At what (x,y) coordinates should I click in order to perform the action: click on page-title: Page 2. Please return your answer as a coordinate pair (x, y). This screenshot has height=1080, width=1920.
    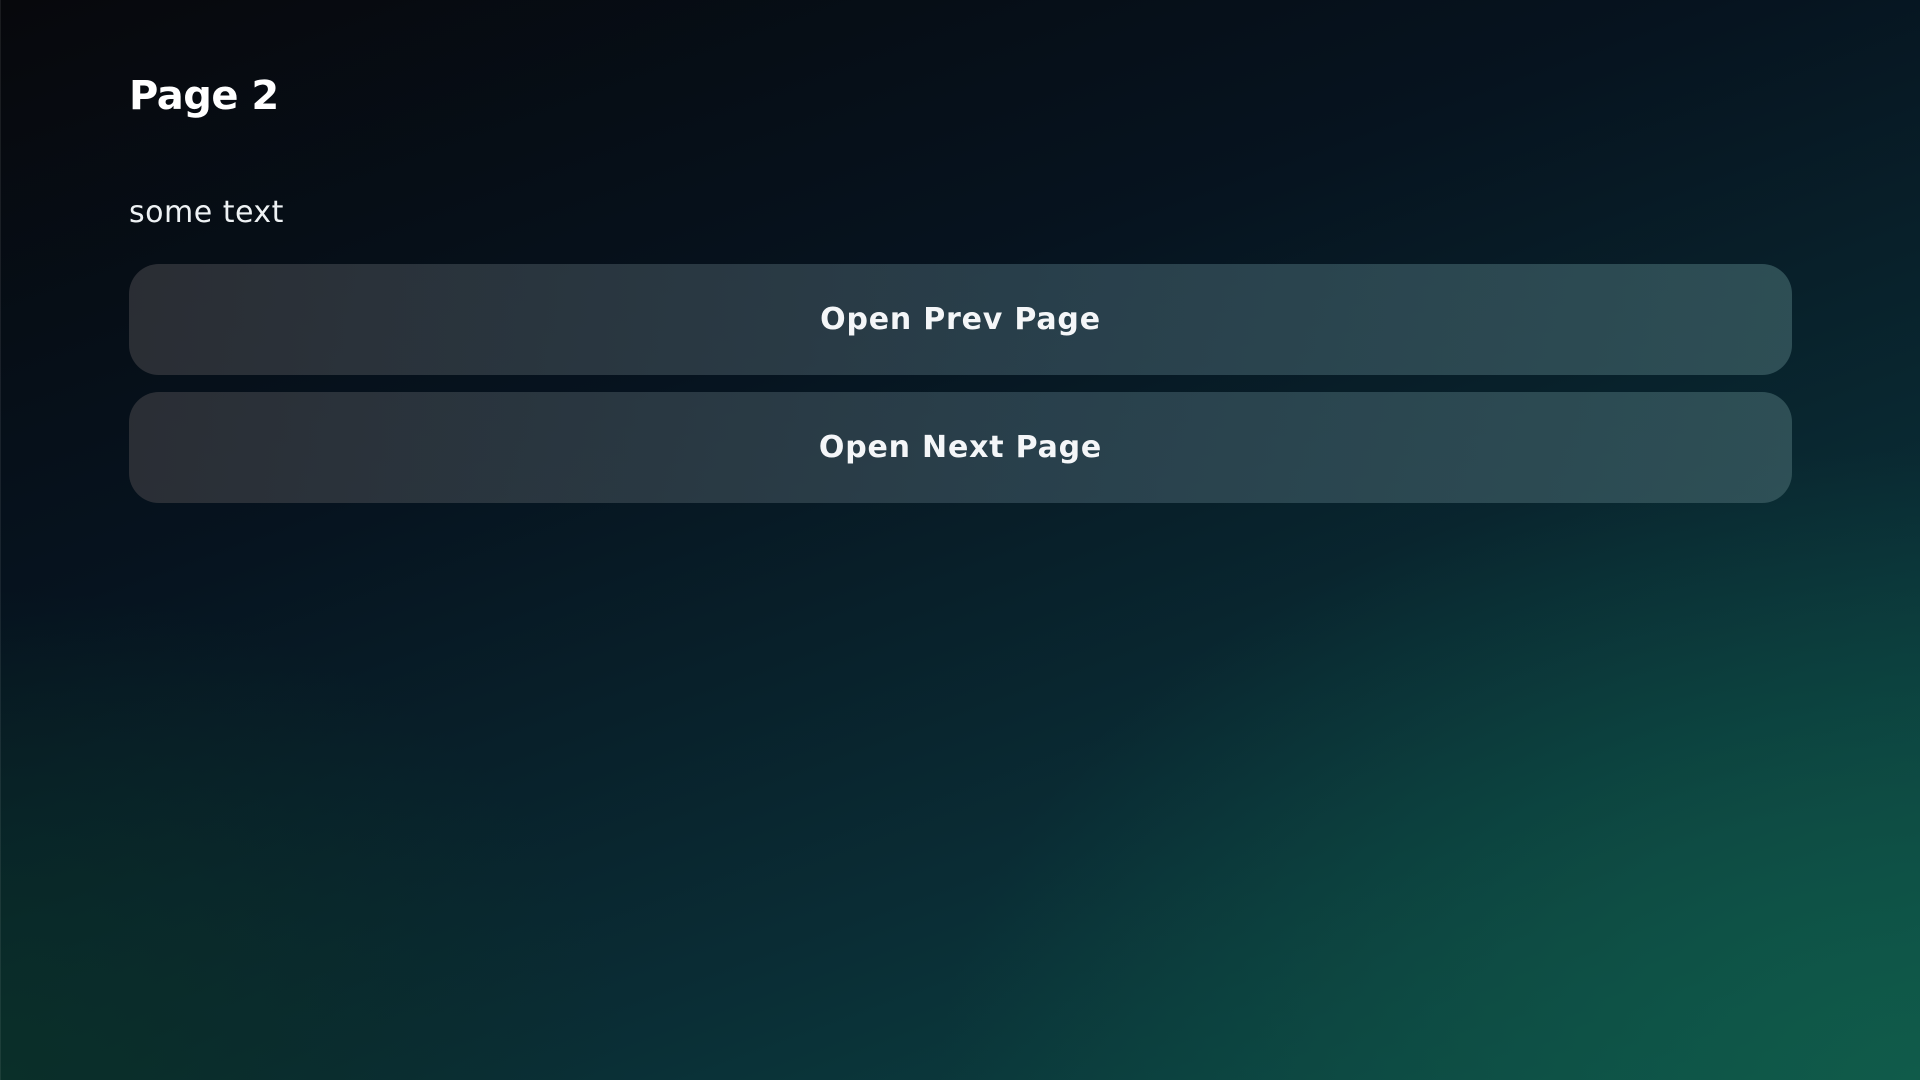
    Looking at the image, I should click on (204, 96).